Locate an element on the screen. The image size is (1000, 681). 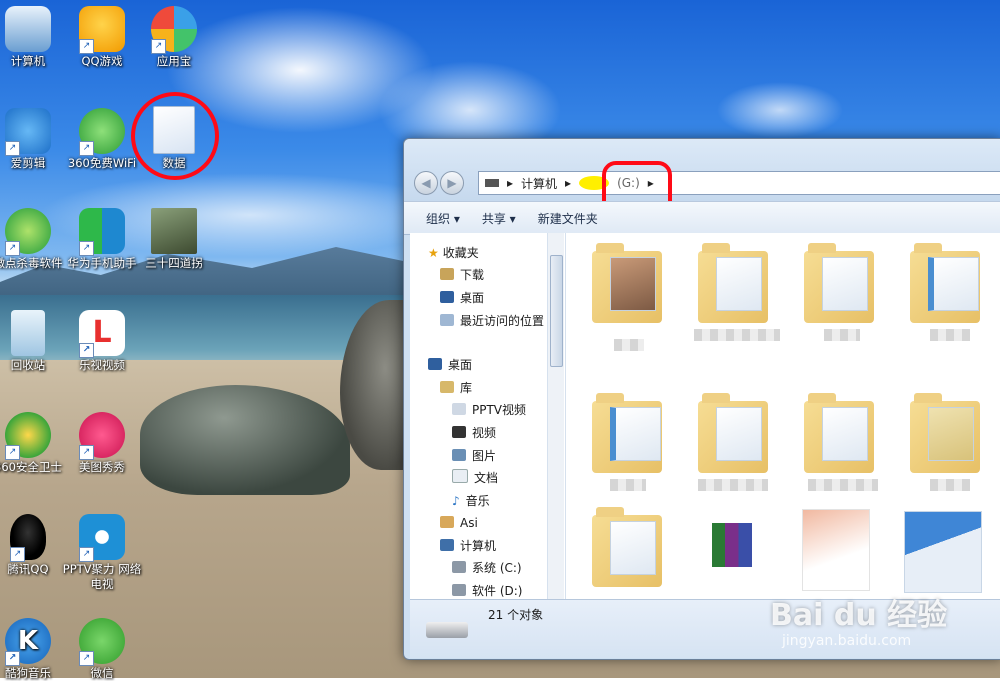
nav-documents: 文档 is located at coordinates (475, 478).